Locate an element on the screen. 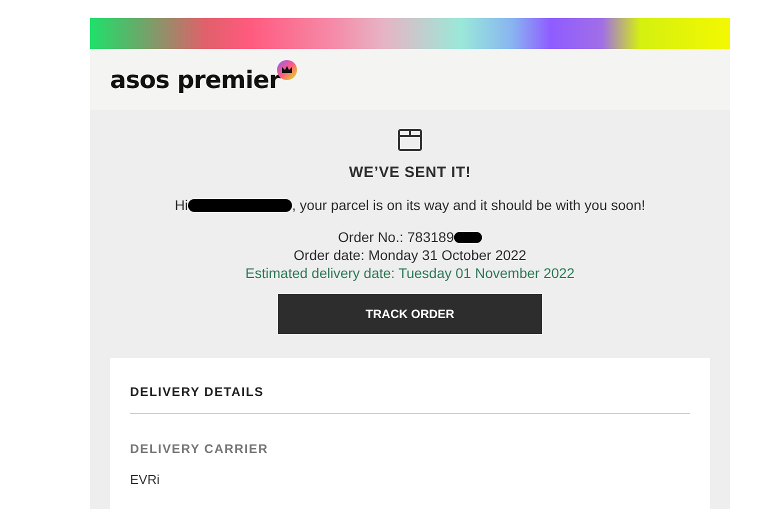 The image size is (781, 509). logo: asos premier is located at coordinates (195, 80).